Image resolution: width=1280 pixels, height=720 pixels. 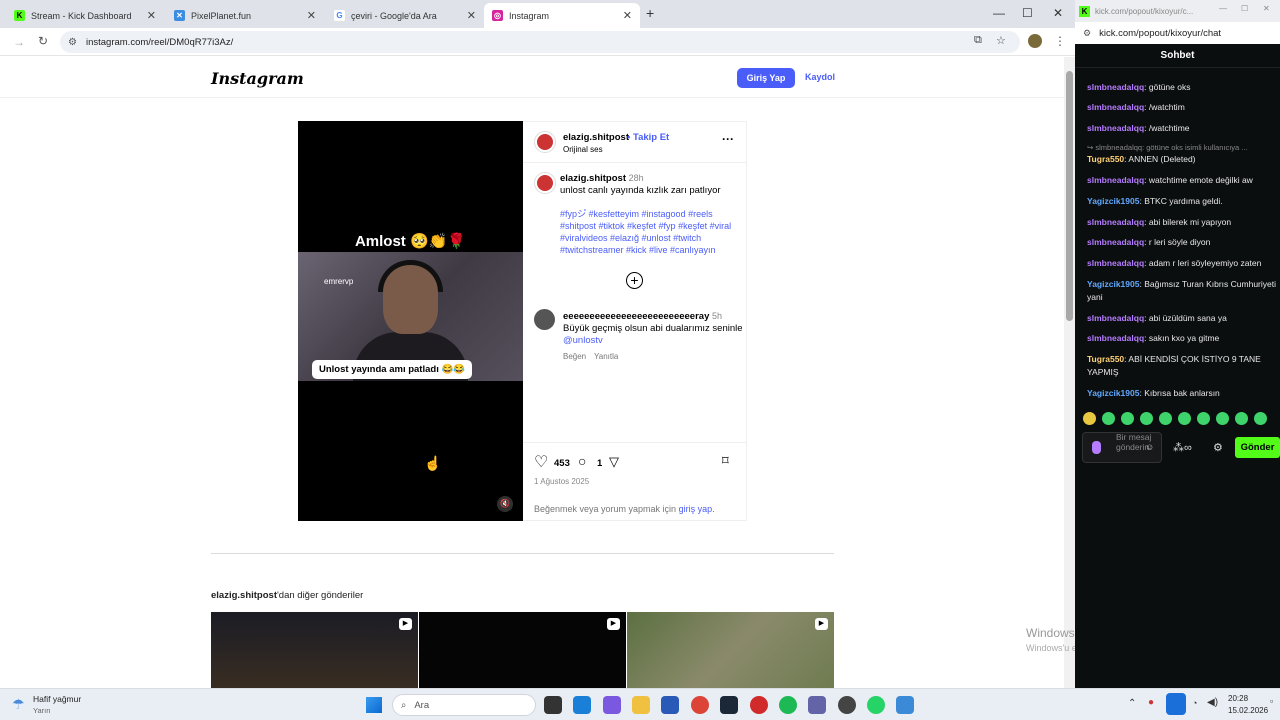 I want to click on emoji-icon: ☺, so click(x=1149, y=447).